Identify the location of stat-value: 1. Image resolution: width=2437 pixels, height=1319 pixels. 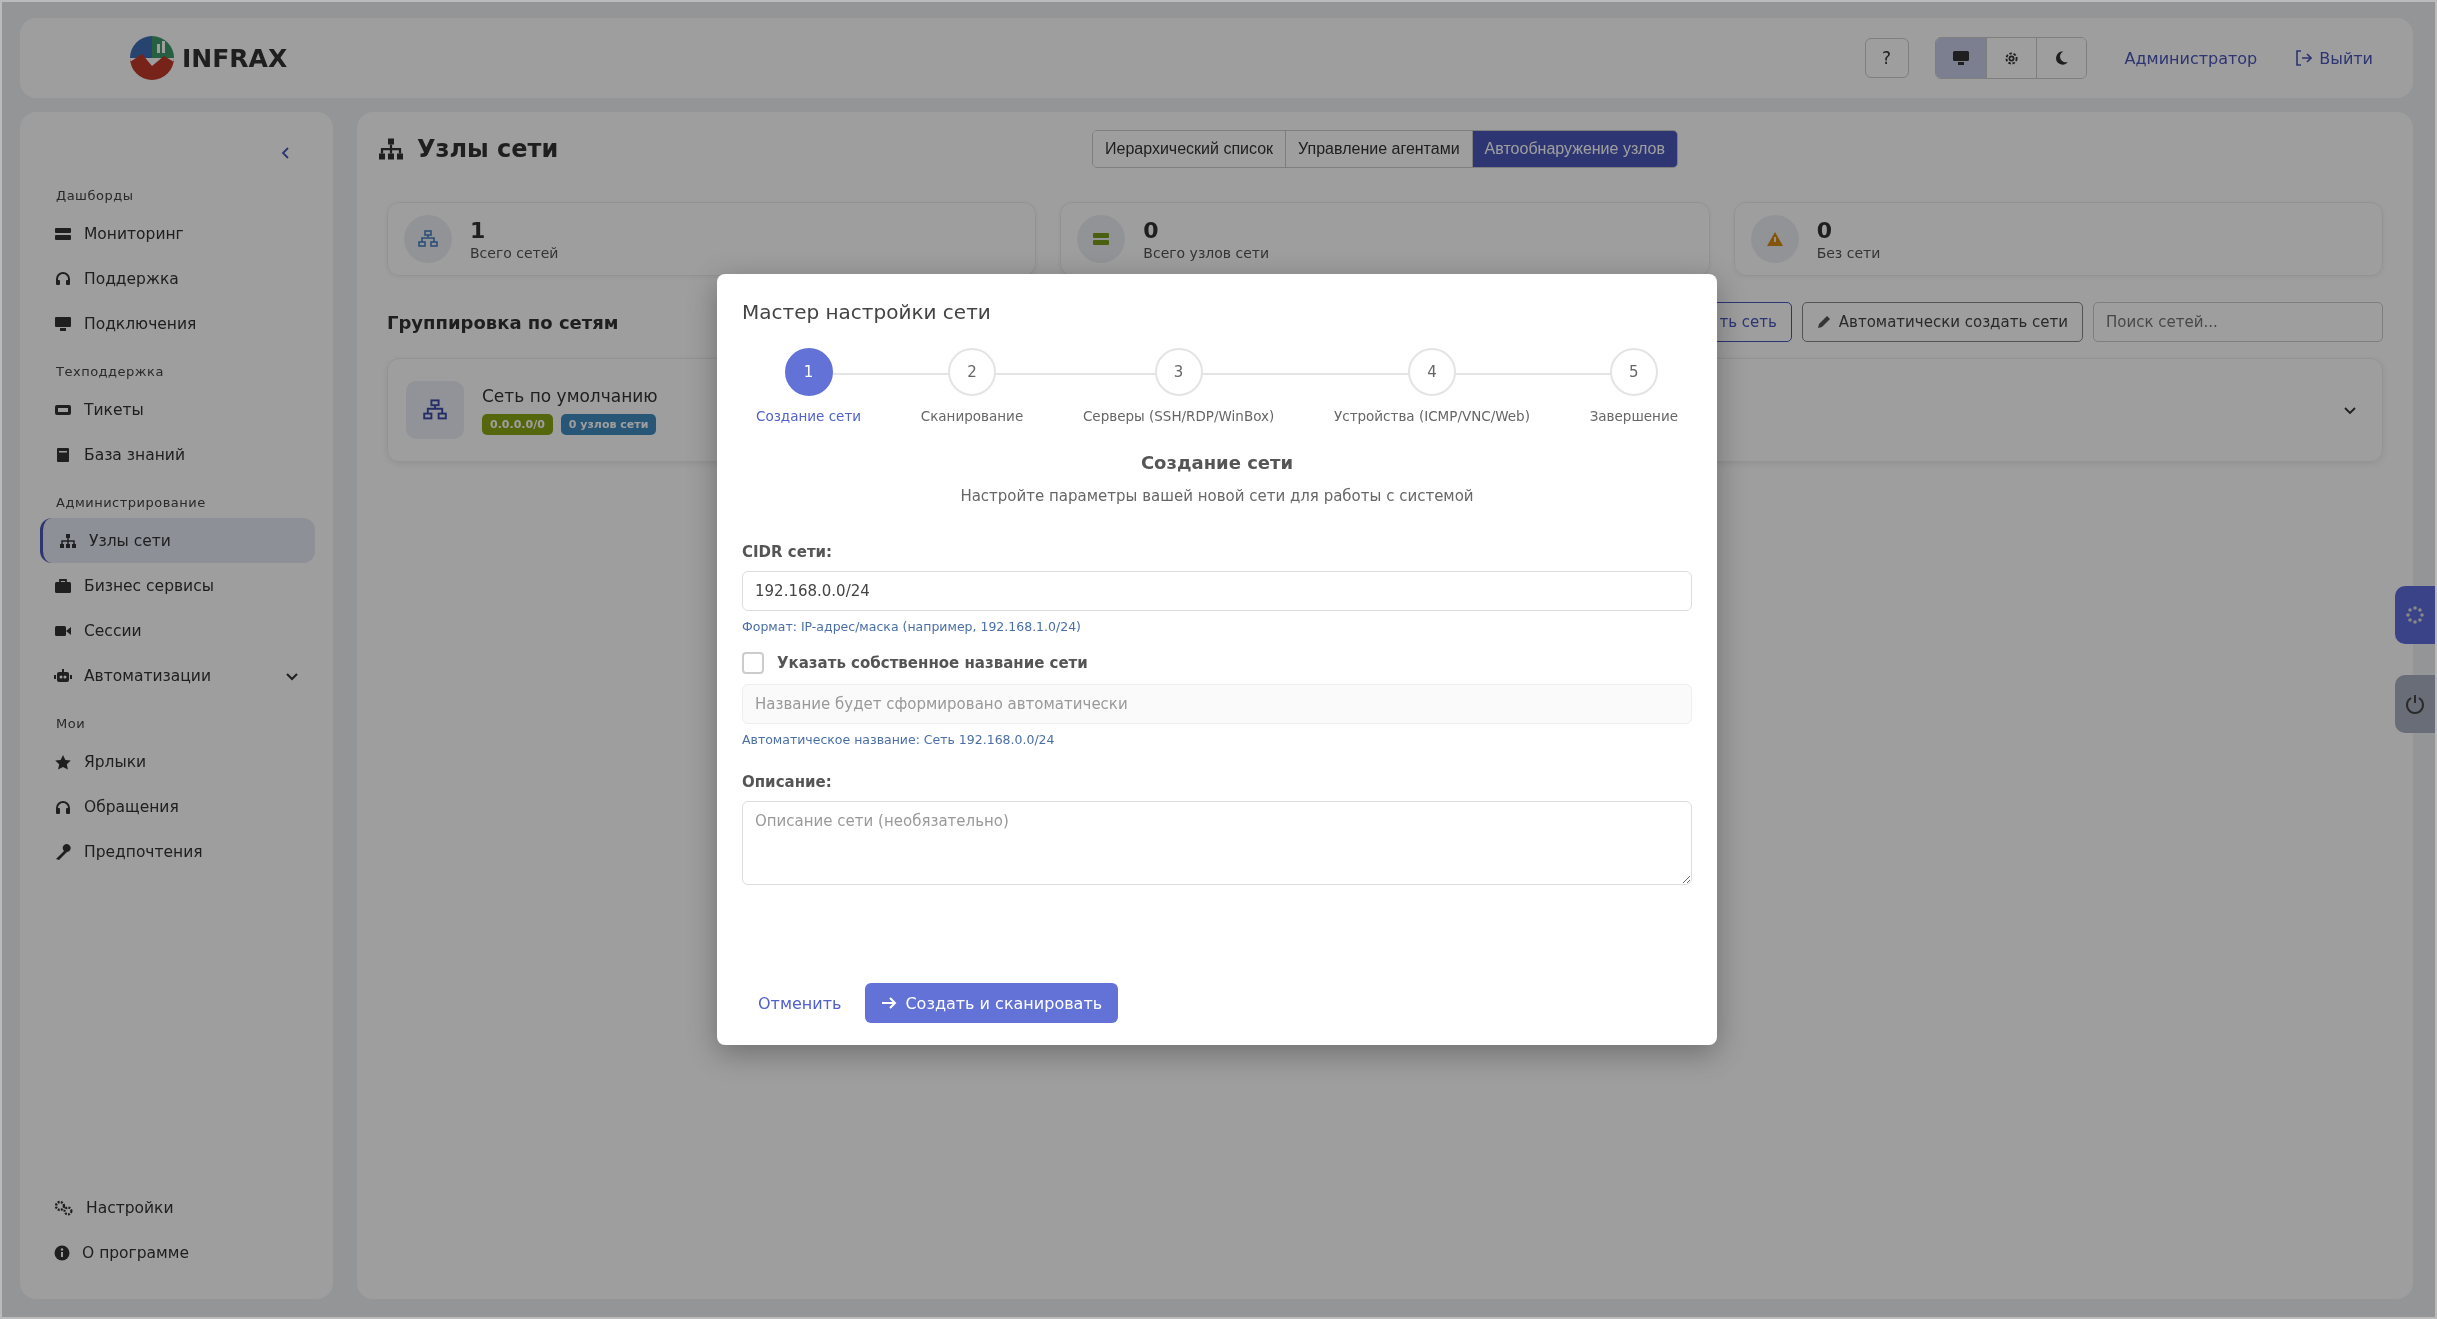
(478, 230).